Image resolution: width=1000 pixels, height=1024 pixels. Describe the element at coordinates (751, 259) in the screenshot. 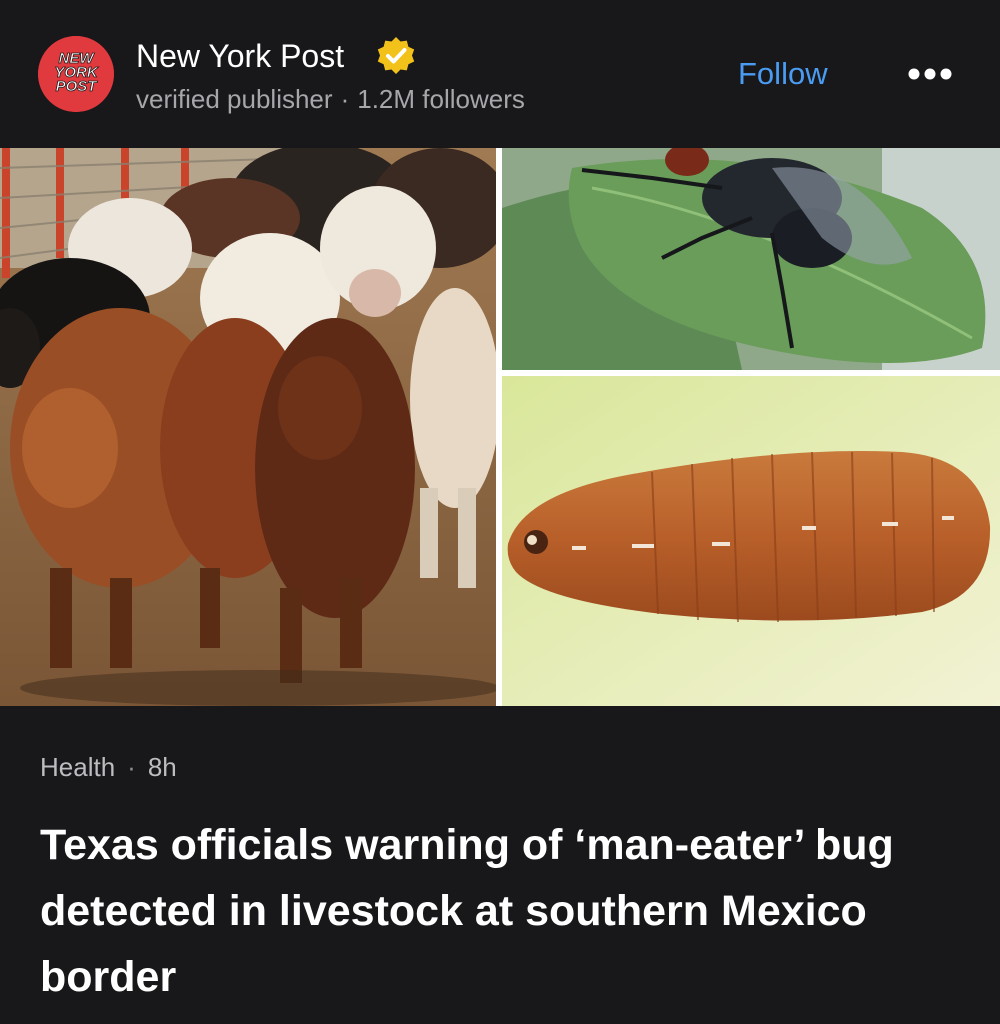

I see `fly-on-leaf-photo` at that location.